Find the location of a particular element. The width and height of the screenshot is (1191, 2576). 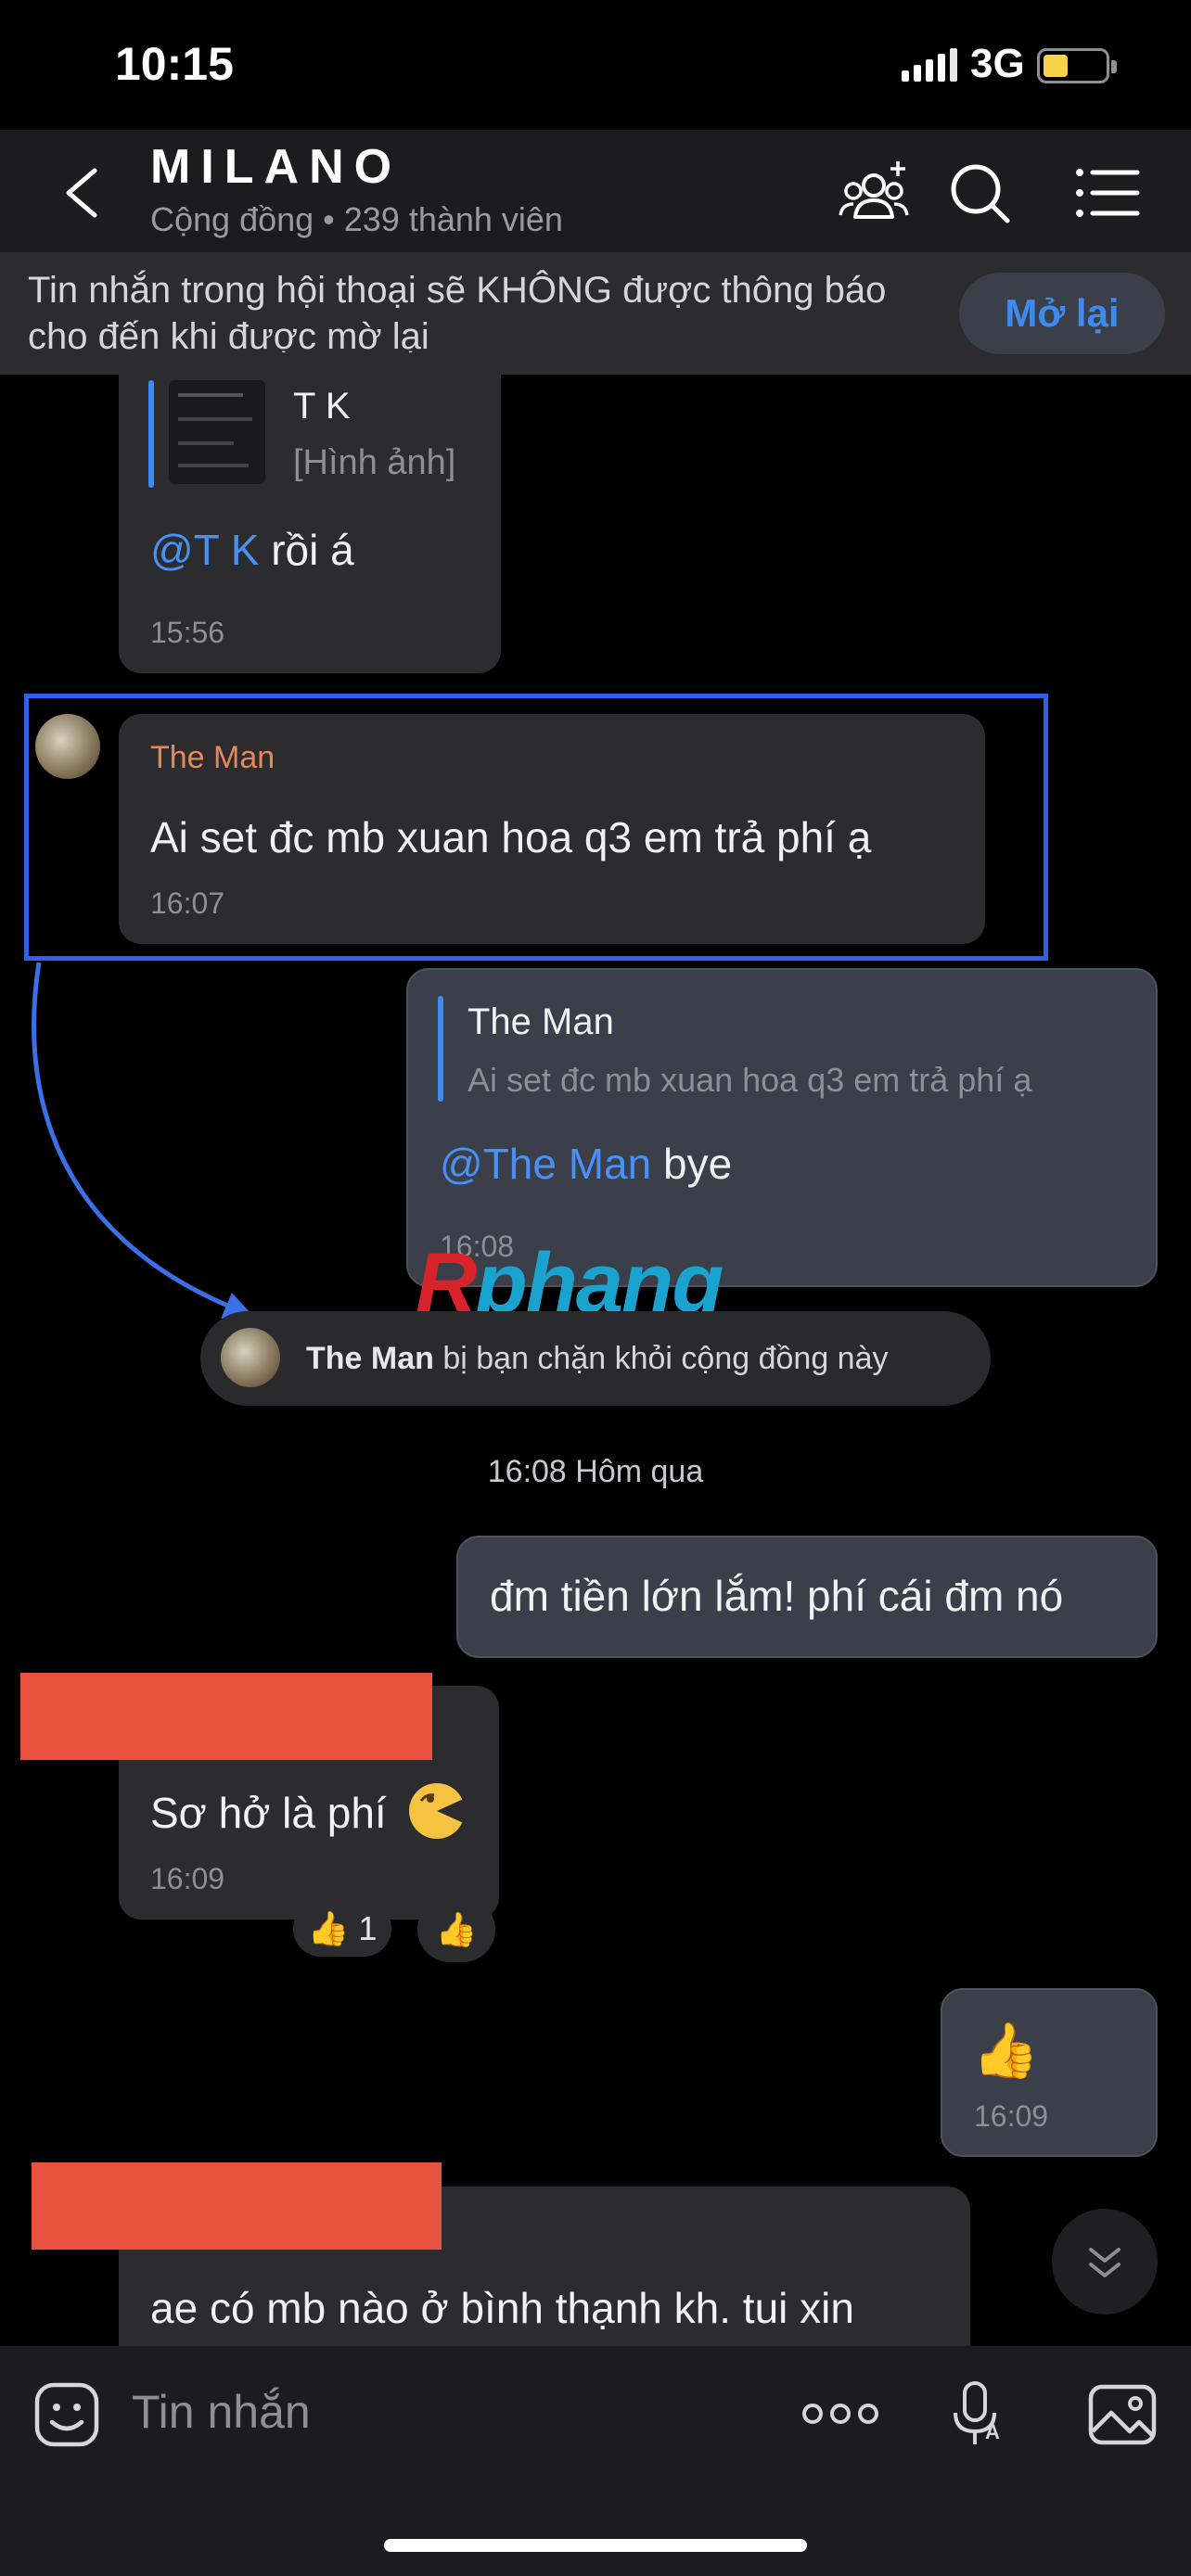

message-time: 15:56 is located at coordinates (187, 632).